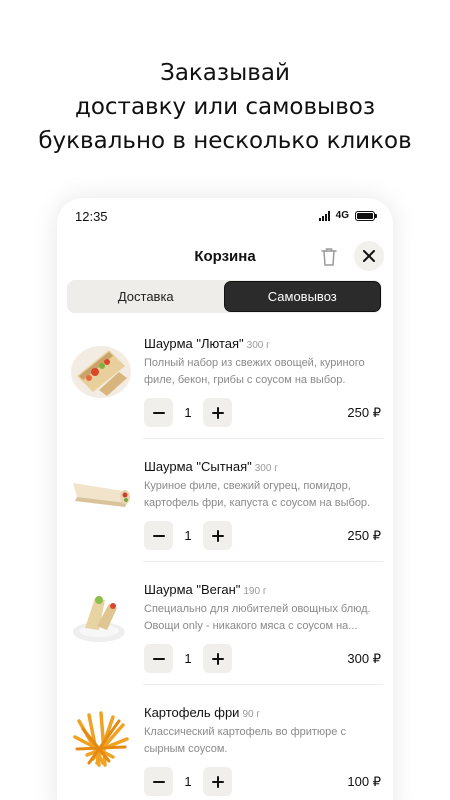 This screenshot has width=450, height=800. Describe the element at coordinates (207, 343) in the screenshot. I see `item-name: Шаурма "Лютая" 300 г` at that location.